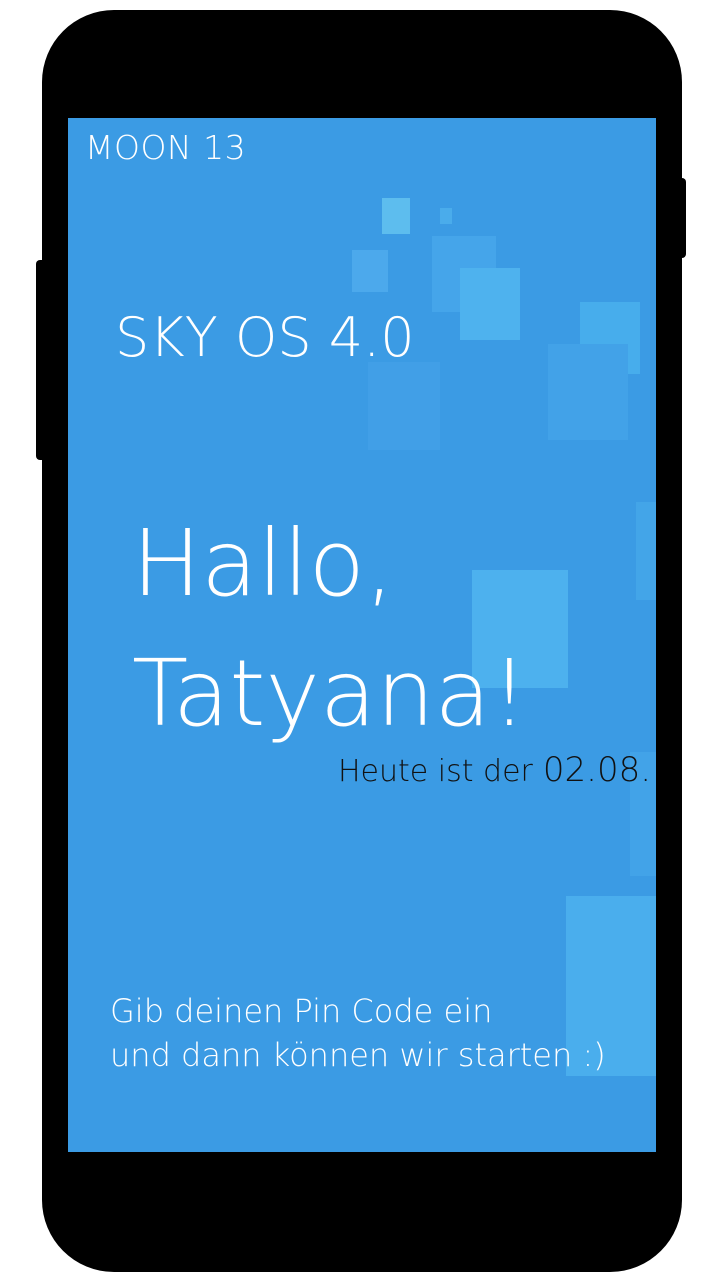 This screenshot has width=720, height=1280. I want to click on os-version-title: SKY OS 4.0, so click(265, 337).